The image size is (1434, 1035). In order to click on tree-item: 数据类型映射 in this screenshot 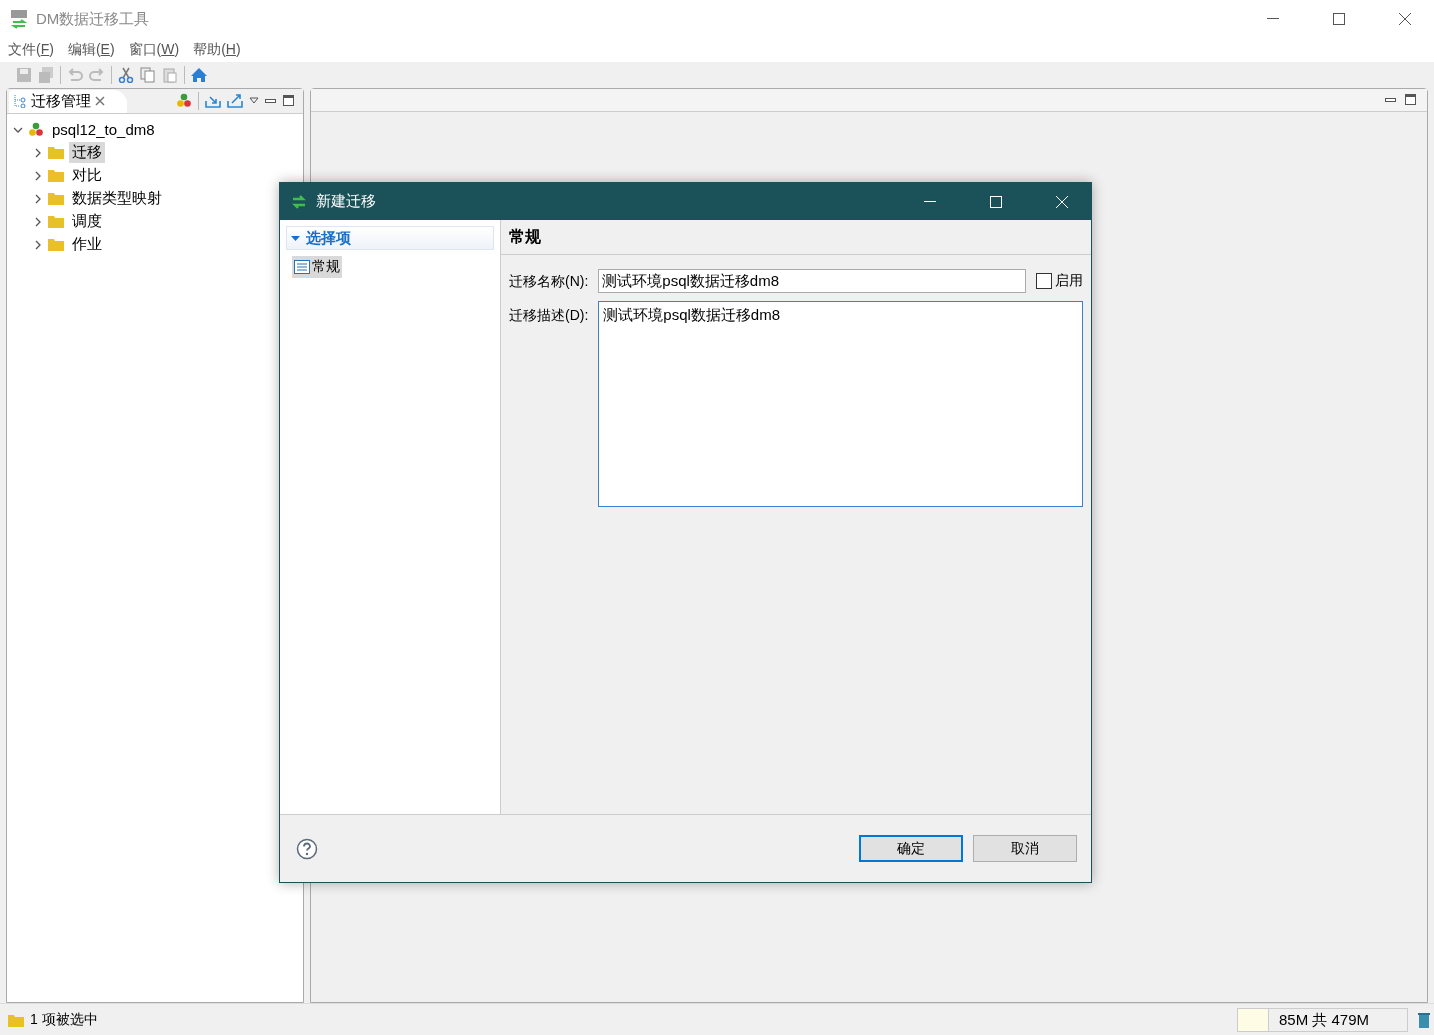, I will do `click(117, 198)`.